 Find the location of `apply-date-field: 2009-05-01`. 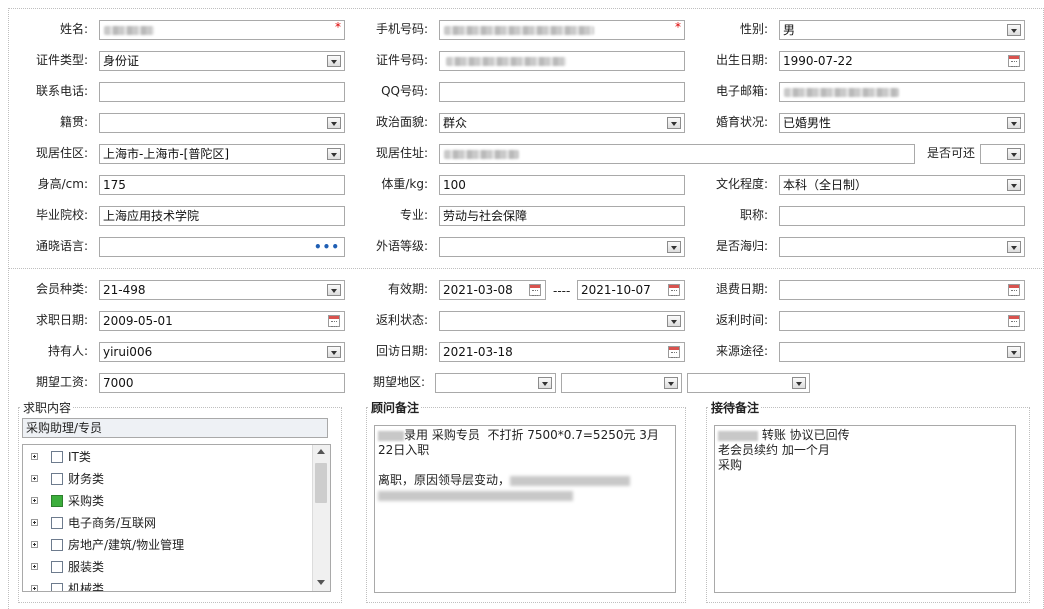

apply-date-field: 2009-05-01 is located at coordinates (222, 321).